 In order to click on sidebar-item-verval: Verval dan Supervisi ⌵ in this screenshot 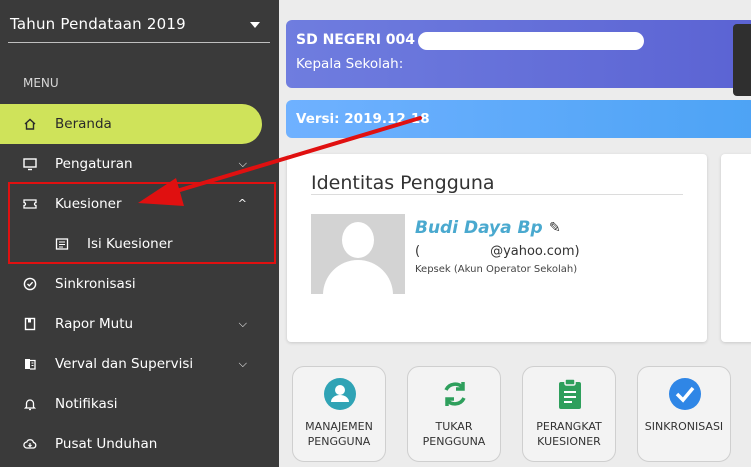, I will do `click(139, 364)`.